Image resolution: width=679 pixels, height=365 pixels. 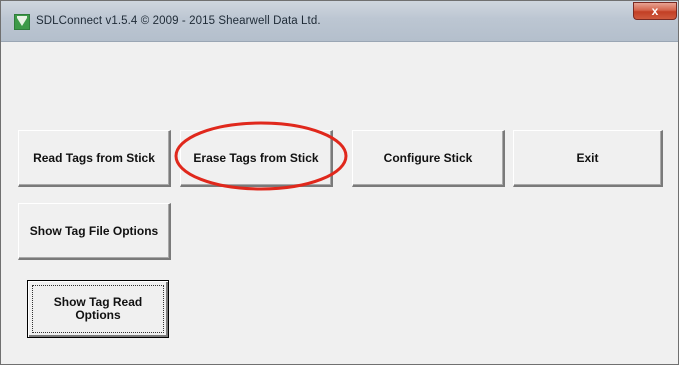 I want to click on configure-stick-button: Configure Stick, so click(x=428, y=158).